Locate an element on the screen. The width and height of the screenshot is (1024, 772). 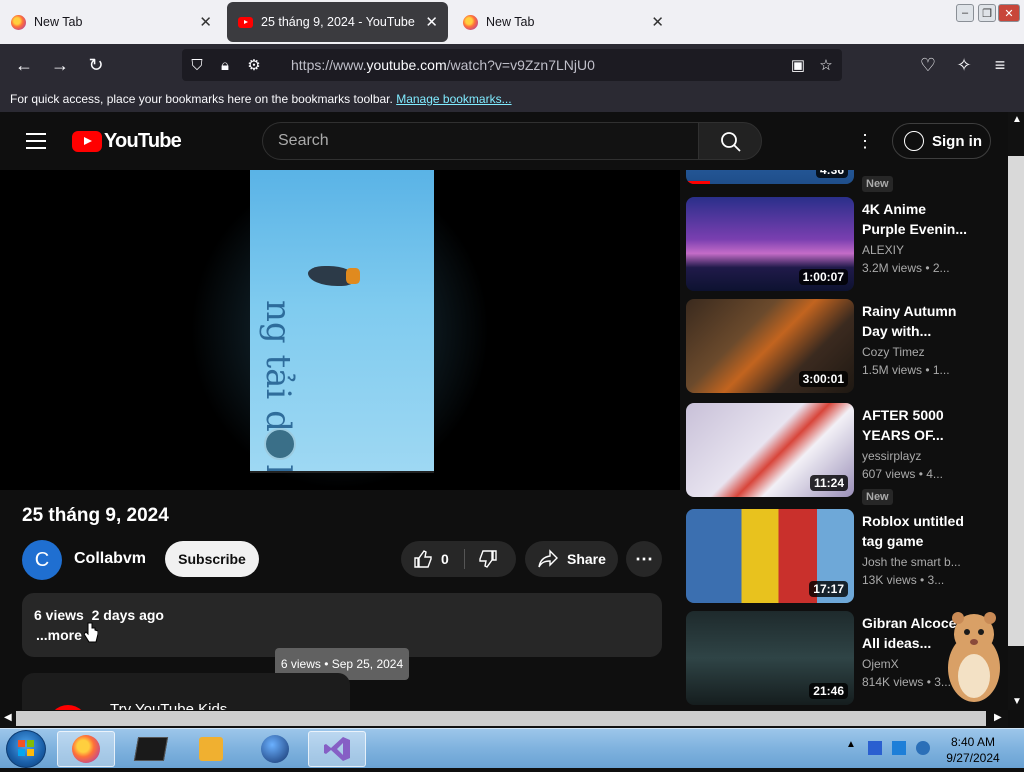
like-dislike-group: 0 is located at coordinates (458, 559).